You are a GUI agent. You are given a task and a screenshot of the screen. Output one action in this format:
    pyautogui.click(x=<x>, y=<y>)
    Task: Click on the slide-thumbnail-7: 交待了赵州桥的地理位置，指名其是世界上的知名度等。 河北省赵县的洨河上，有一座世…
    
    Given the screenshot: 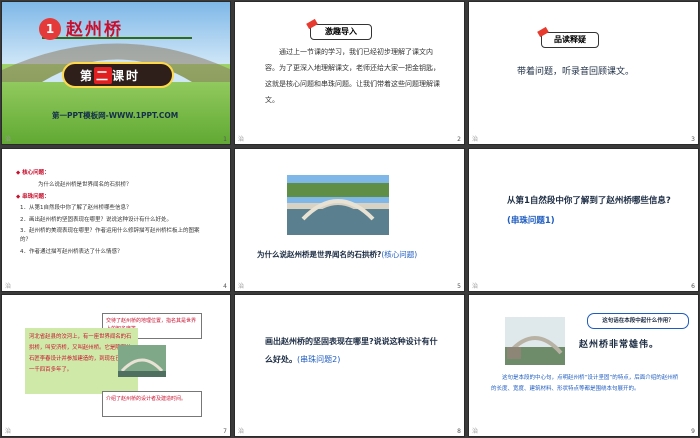 What is the action you would take?
    pyautogui.click(x=116, y=365)
    